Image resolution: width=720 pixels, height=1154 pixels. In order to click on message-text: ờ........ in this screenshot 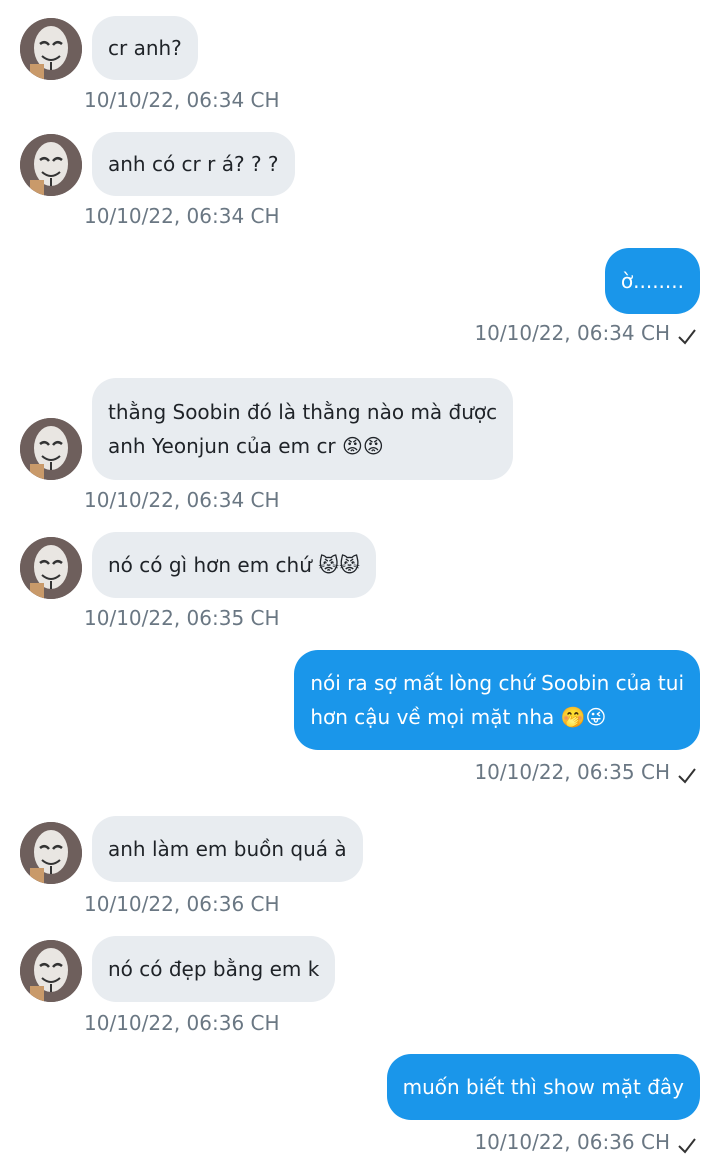, I will do `click(652, 281)`.